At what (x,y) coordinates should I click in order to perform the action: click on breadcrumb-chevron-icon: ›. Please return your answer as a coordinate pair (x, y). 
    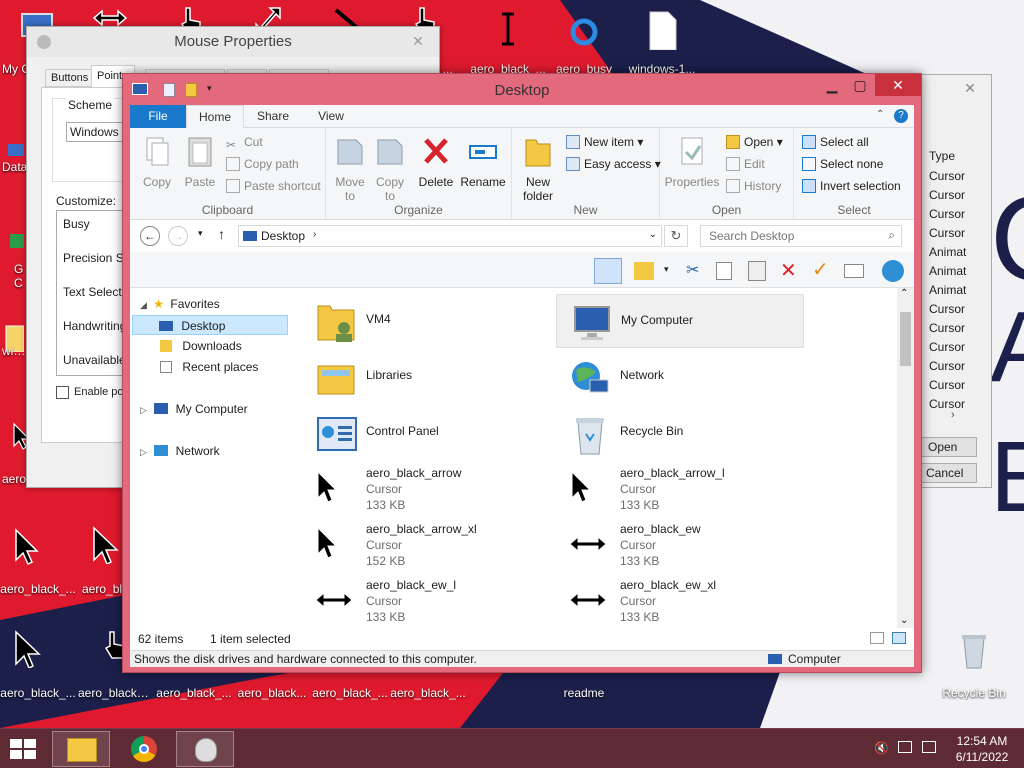
    Looking at the image, I should click on (314, 234).